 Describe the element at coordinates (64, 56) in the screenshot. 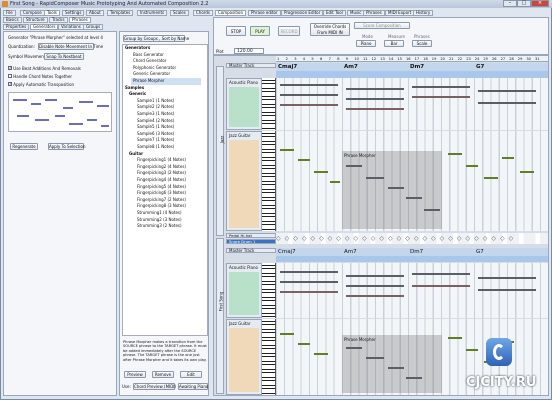

I see `symbol-movement-button: Snap To Nextbeat` at that location.